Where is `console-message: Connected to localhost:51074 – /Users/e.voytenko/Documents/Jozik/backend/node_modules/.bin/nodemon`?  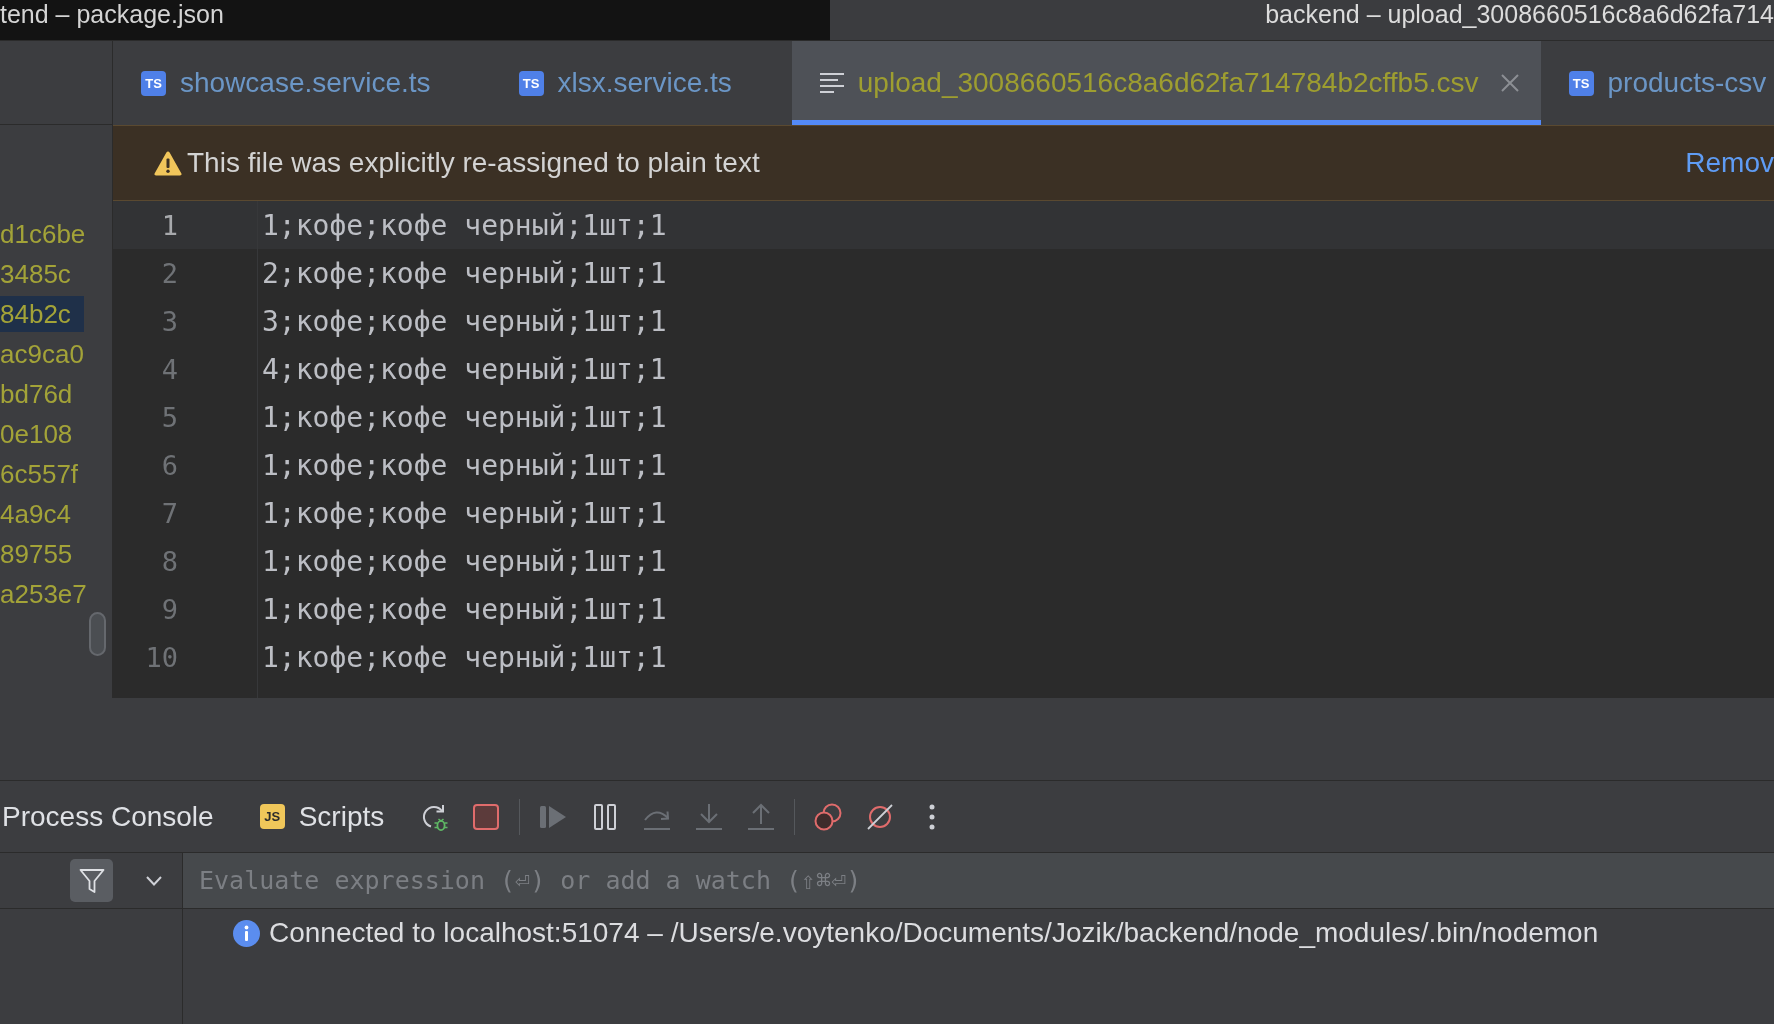
console-message: Connected to localhost:51074 – /Users/e.voytenko/Documents/Jozik/backend/node_modules/.bin/nodemon is located at coordinates (934, 933).